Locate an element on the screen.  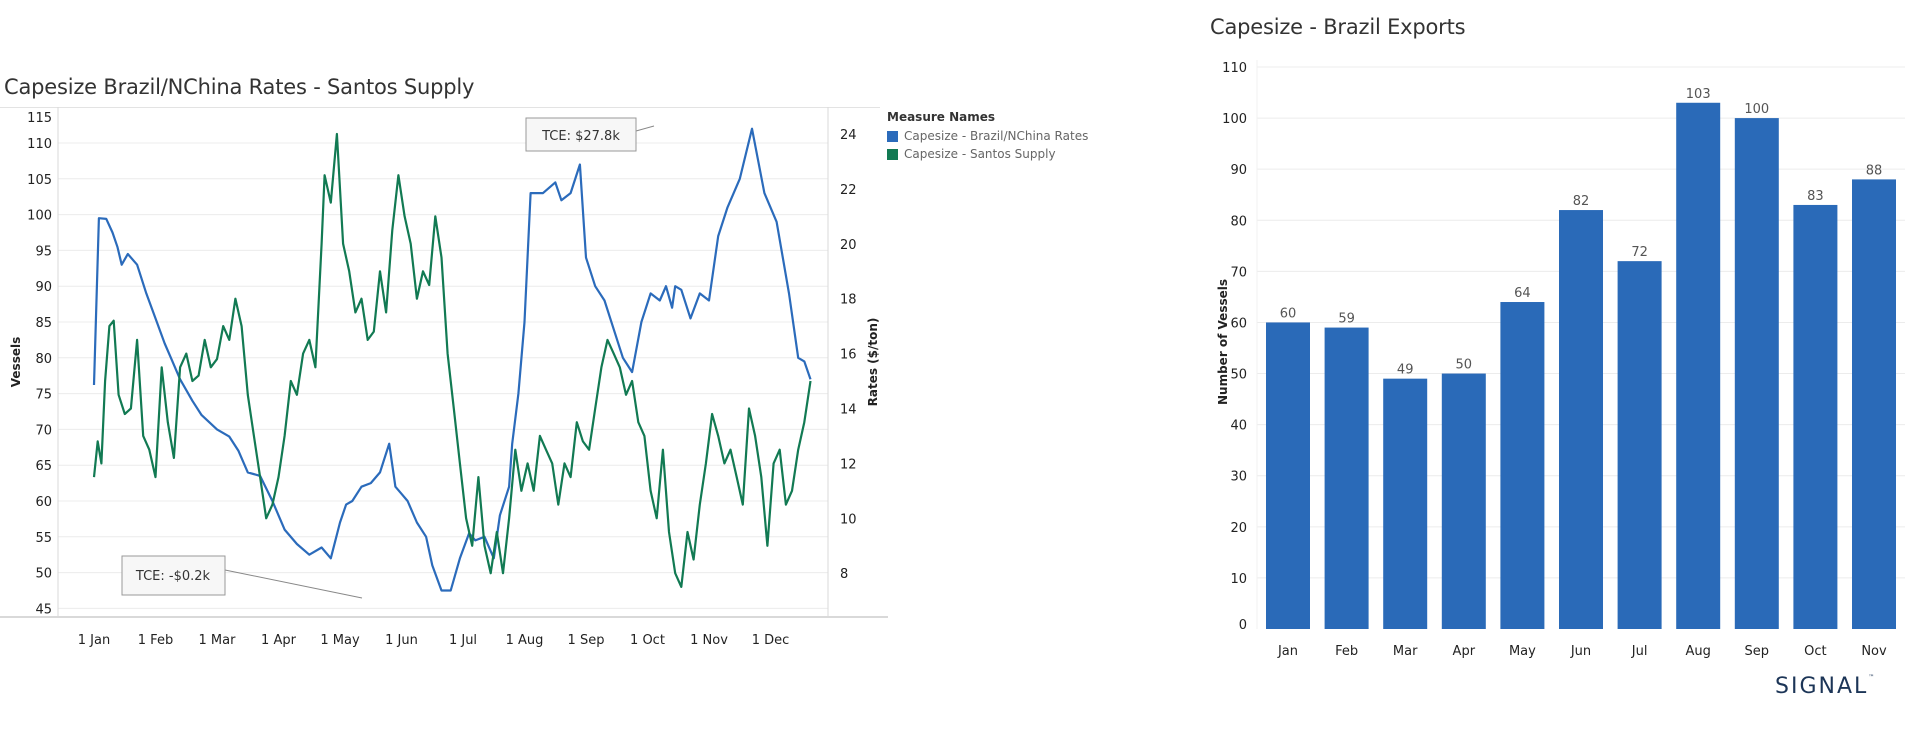
bar-oct is located at coordinates (1815, 417).